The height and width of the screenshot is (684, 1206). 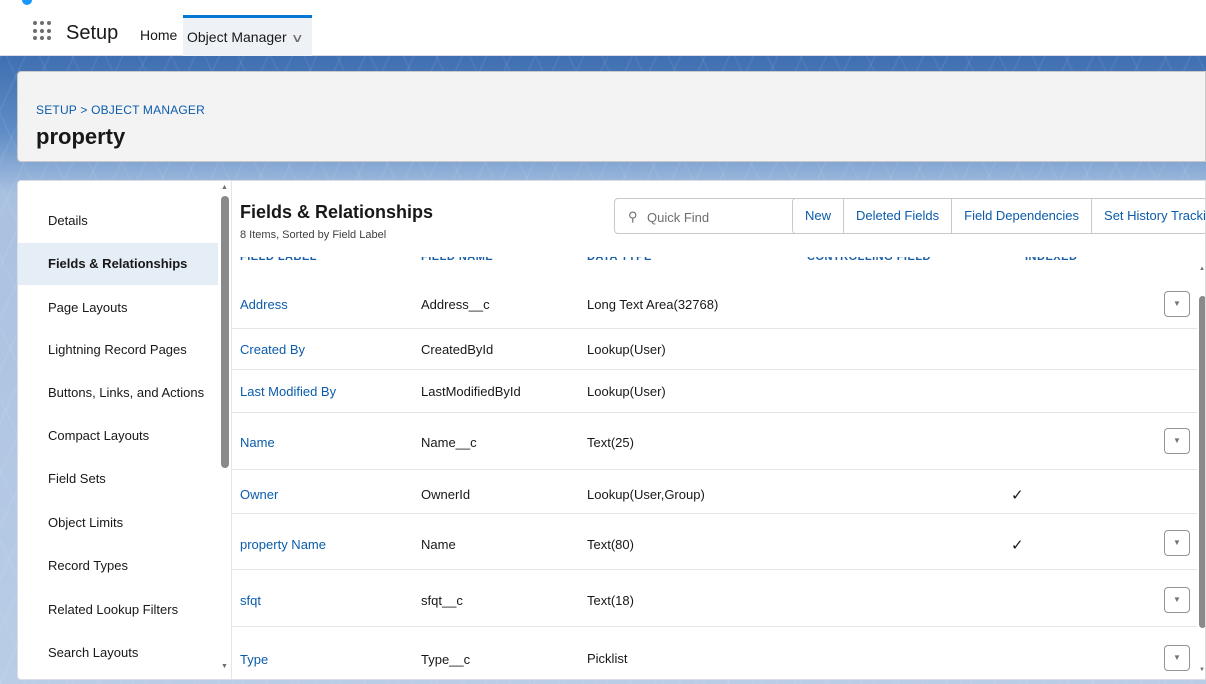 What do you see at coordinates (81, 136) in the screenshot?
I see `page-title: property` at bounding box center [81, 136].